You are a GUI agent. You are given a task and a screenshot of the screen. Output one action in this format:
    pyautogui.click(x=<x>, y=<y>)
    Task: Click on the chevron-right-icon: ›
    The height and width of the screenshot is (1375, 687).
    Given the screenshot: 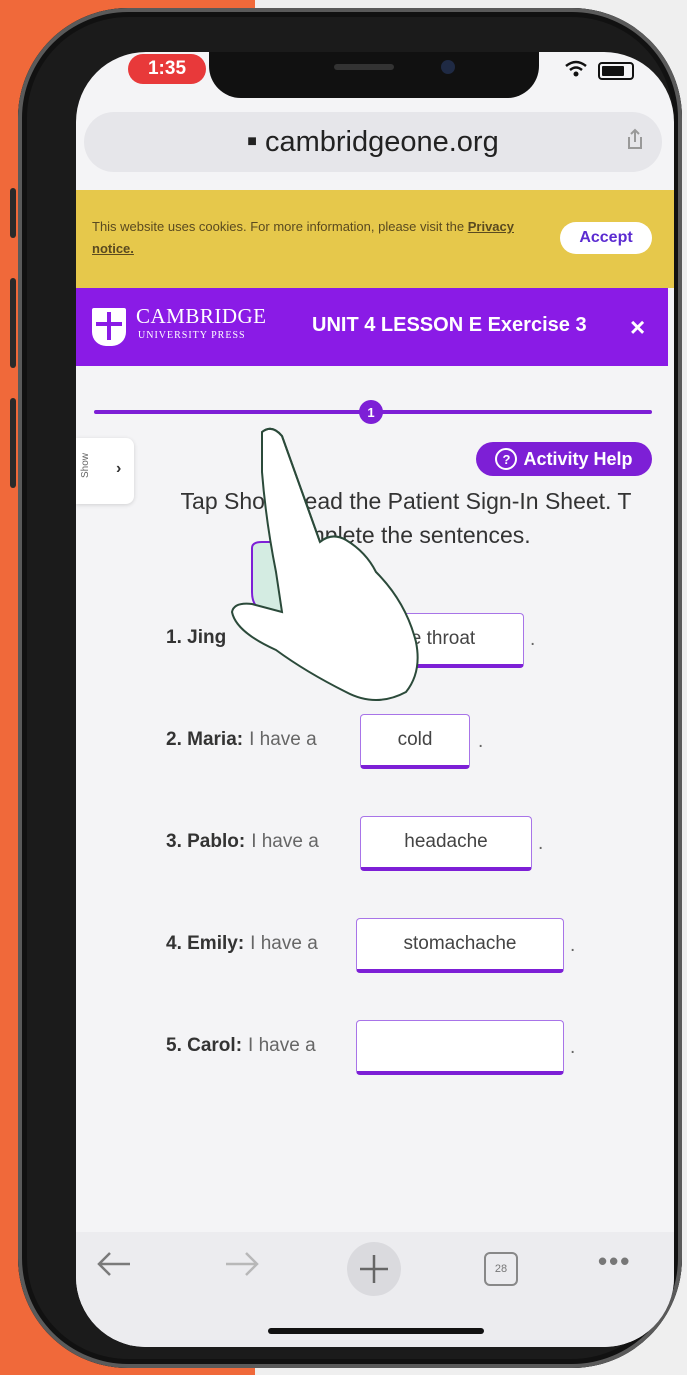 What is the action you would take?
    pyautogui.click(x=119, y=468)
    